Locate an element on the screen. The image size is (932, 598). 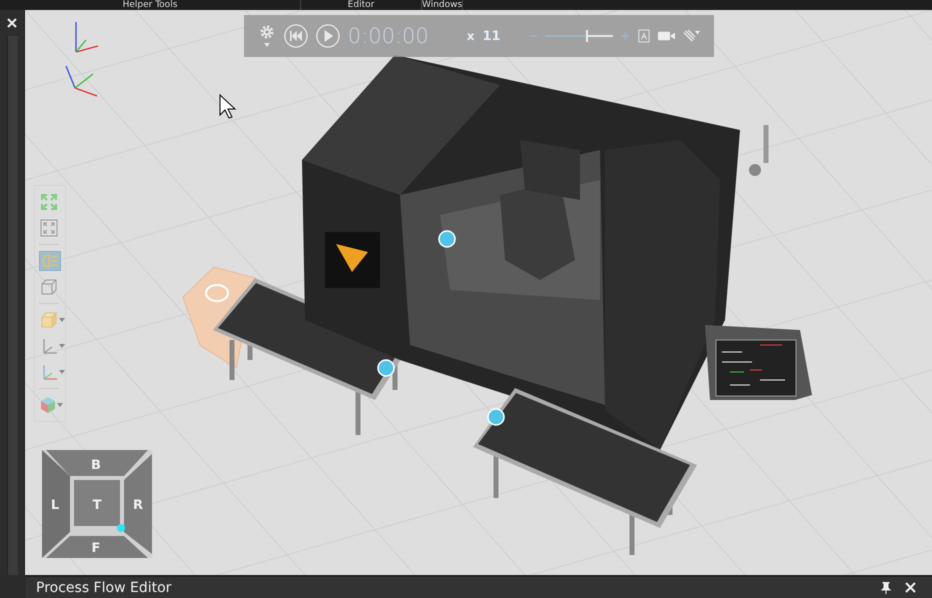
cube-face-label: T is located at coordinates (97, 505).